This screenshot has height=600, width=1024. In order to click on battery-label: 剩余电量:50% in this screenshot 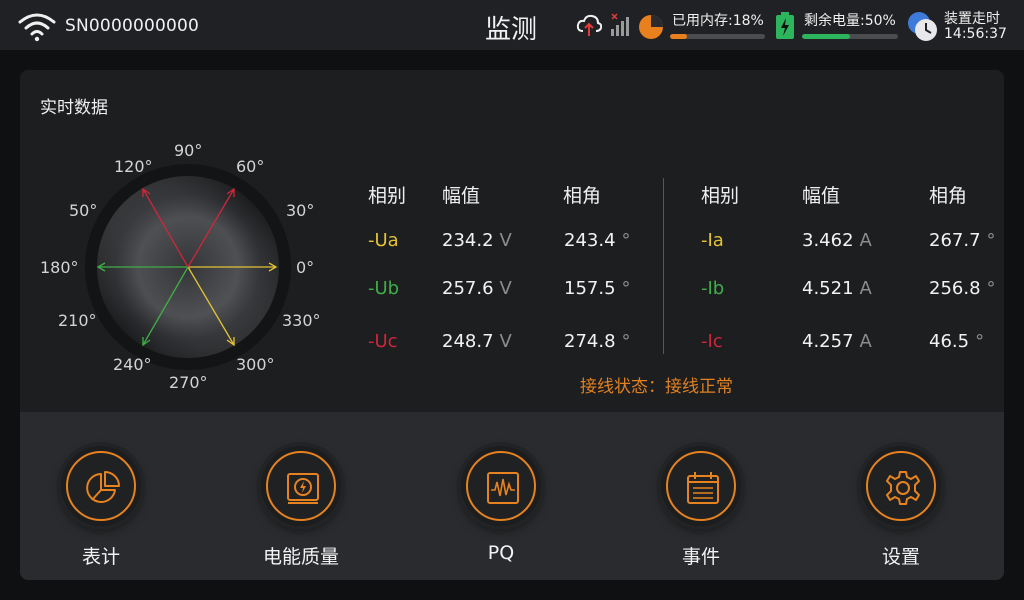, I will do `click(850, 21)`.